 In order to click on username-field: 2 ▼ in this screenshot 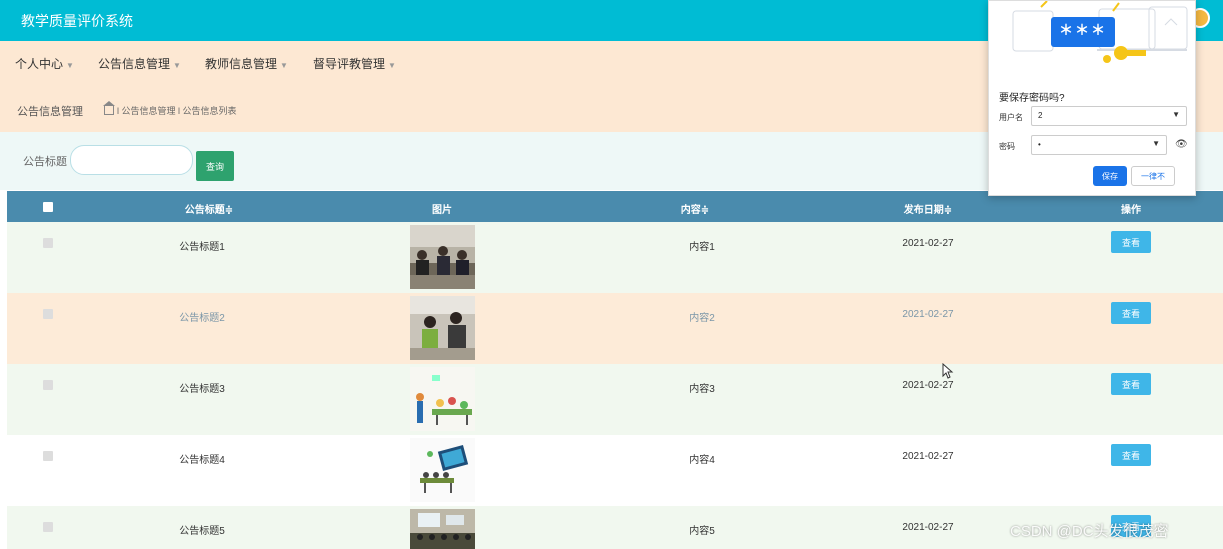, I will do `click(1109, 116)`.